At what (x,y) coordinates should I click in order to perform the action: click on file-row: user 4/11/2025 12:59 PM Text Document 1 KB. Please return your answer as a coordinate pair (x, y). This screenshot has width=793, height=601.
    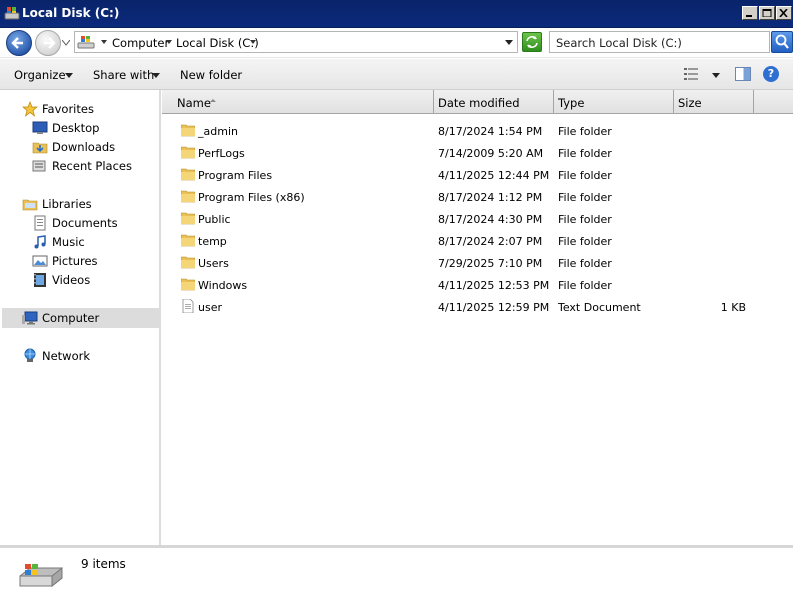
    Looking at the image, I should click on (477, 307).